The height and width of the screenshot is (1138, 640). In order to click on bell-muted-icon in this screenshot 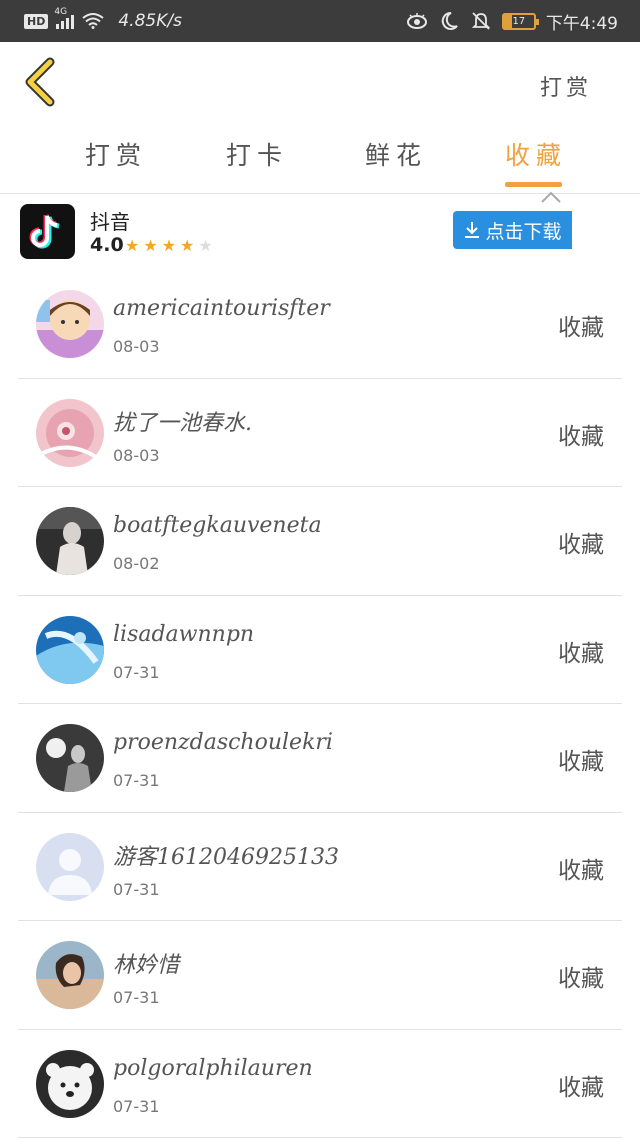, I will do `click(480, 21)`.